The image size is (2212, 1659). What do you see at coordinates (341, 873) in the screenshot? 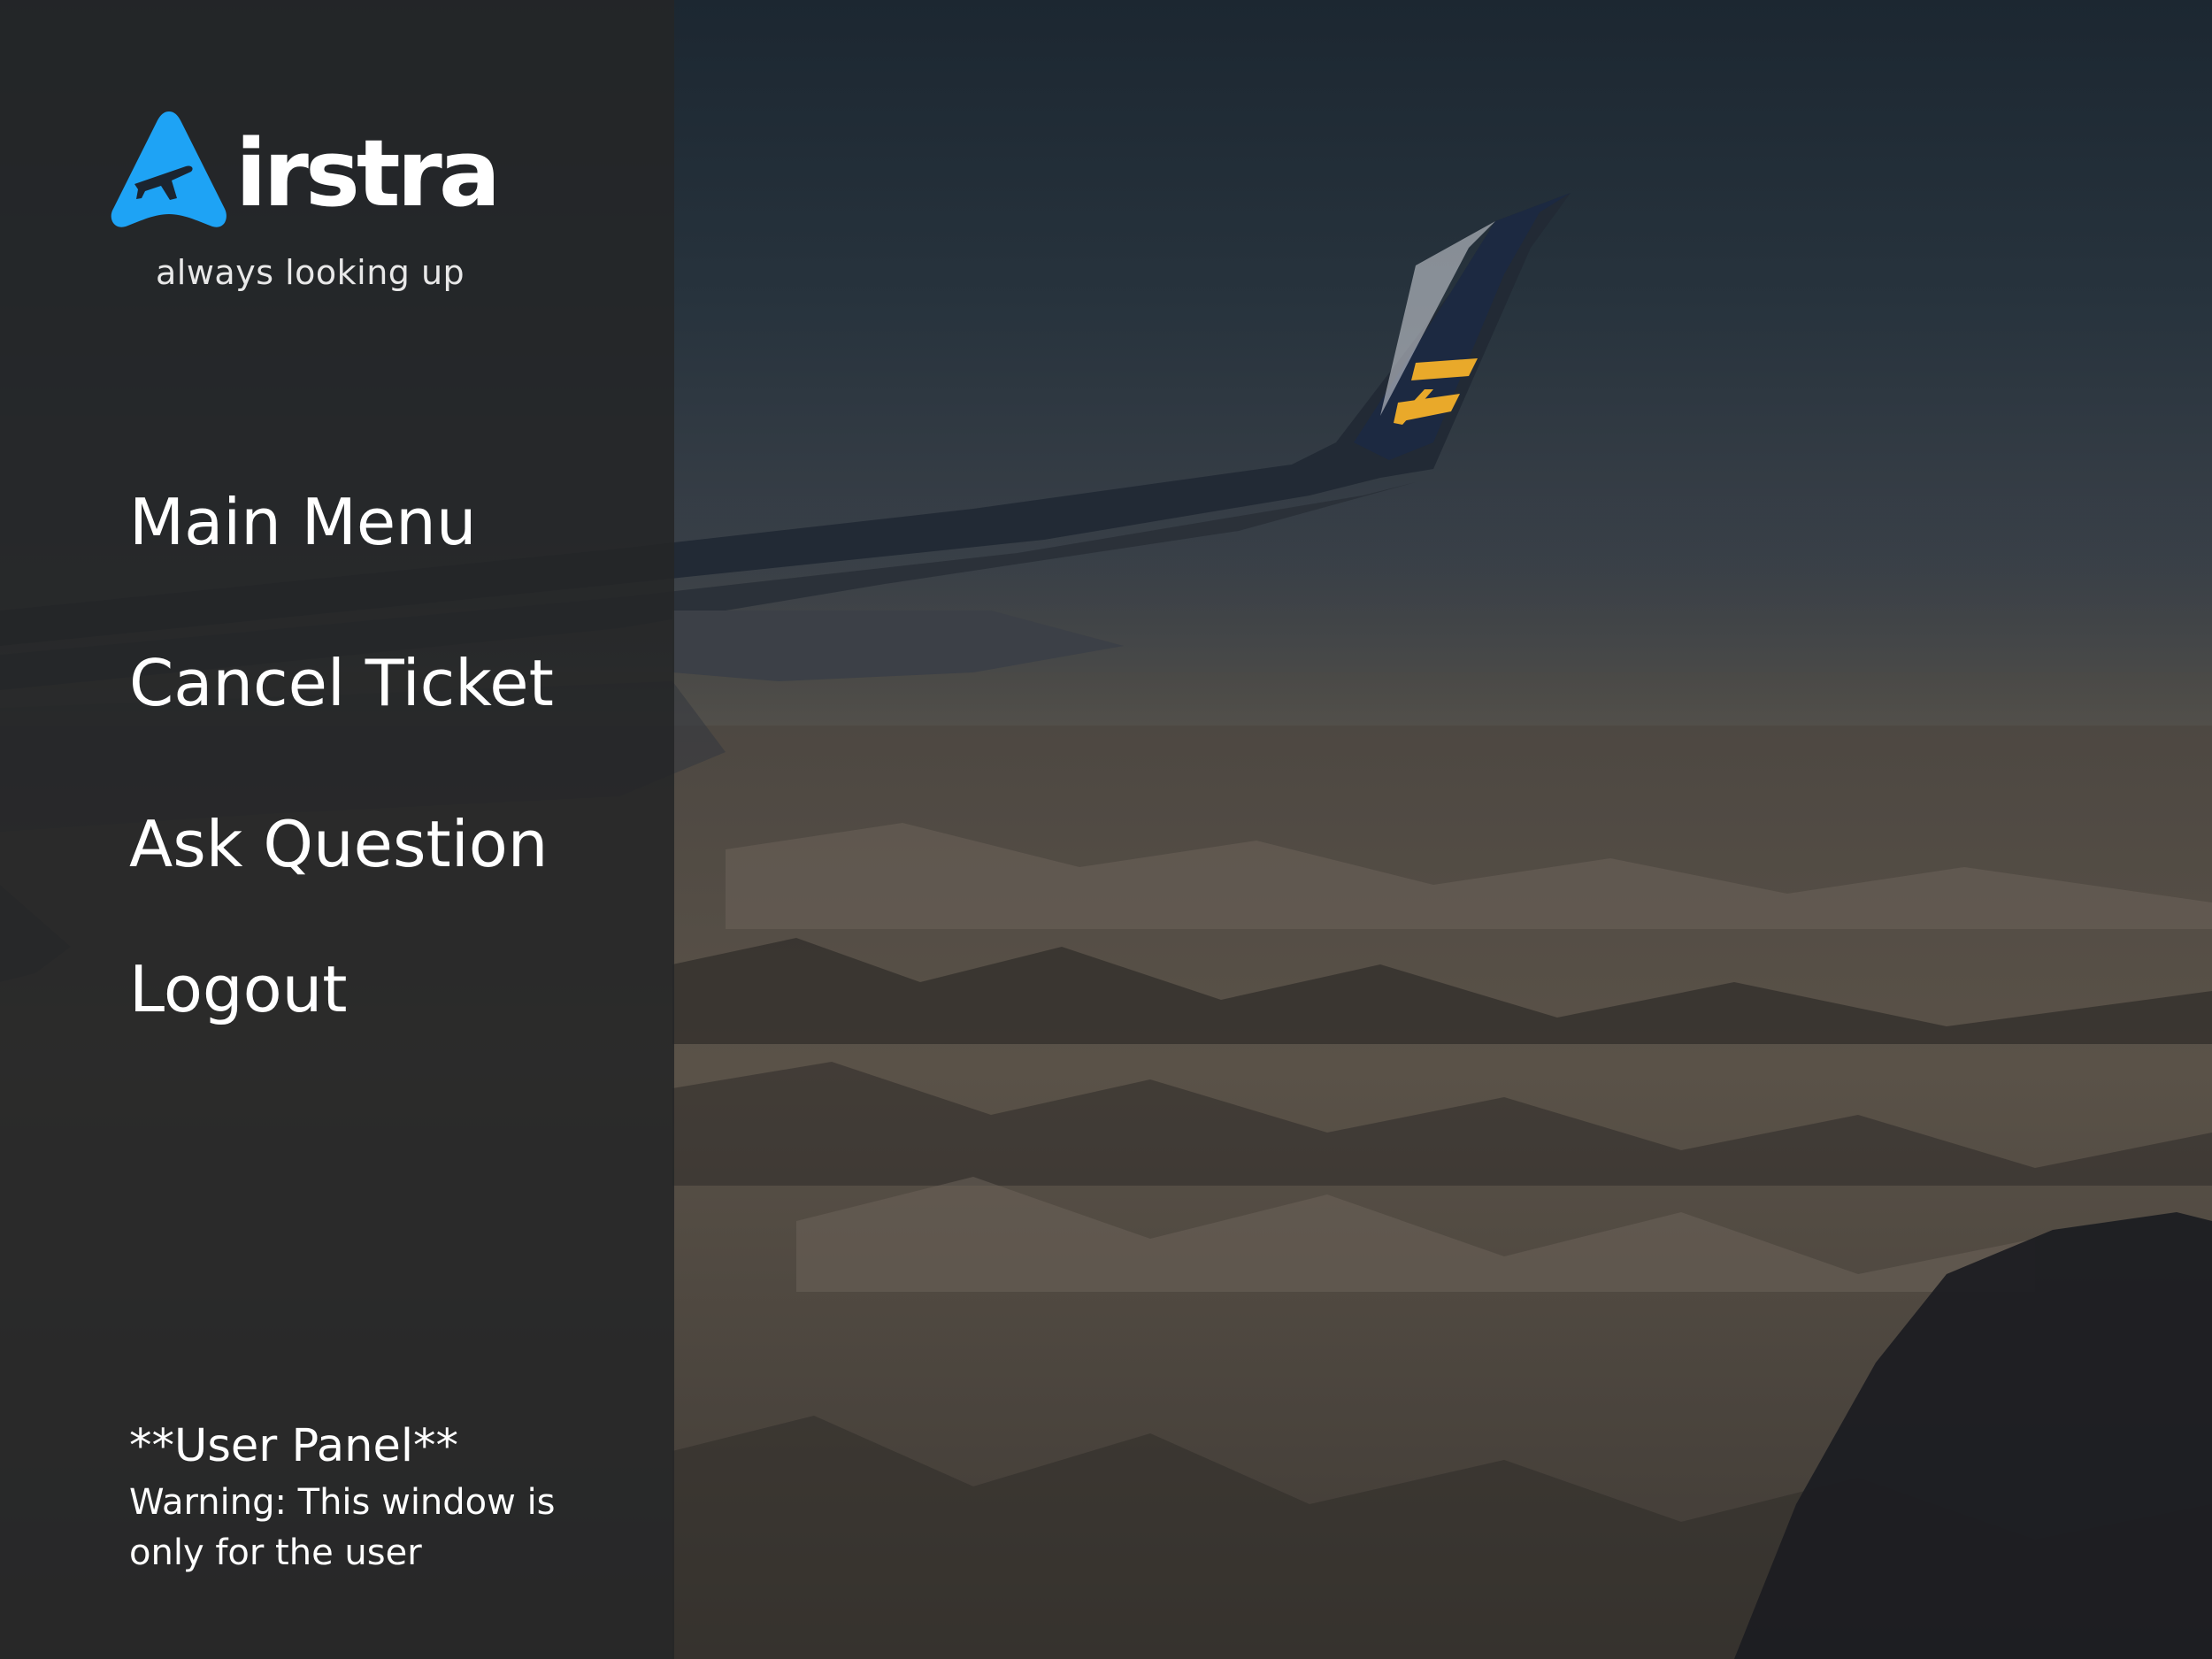
I see `nav-item-ask-question: Ask Question` at bounding box center [341, 873].